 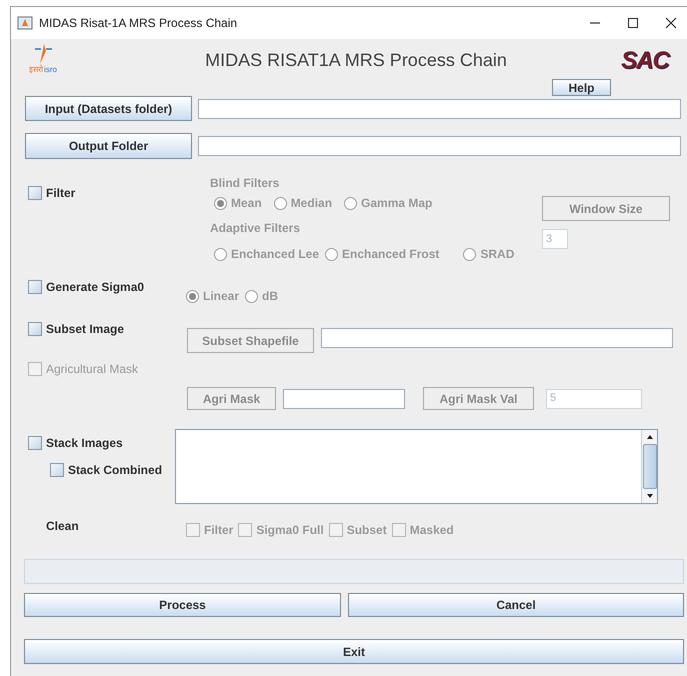 What do you see at coordinates (439, 108) in the screenshot?
I see `input-path-field` at bounding box center [439, 108].